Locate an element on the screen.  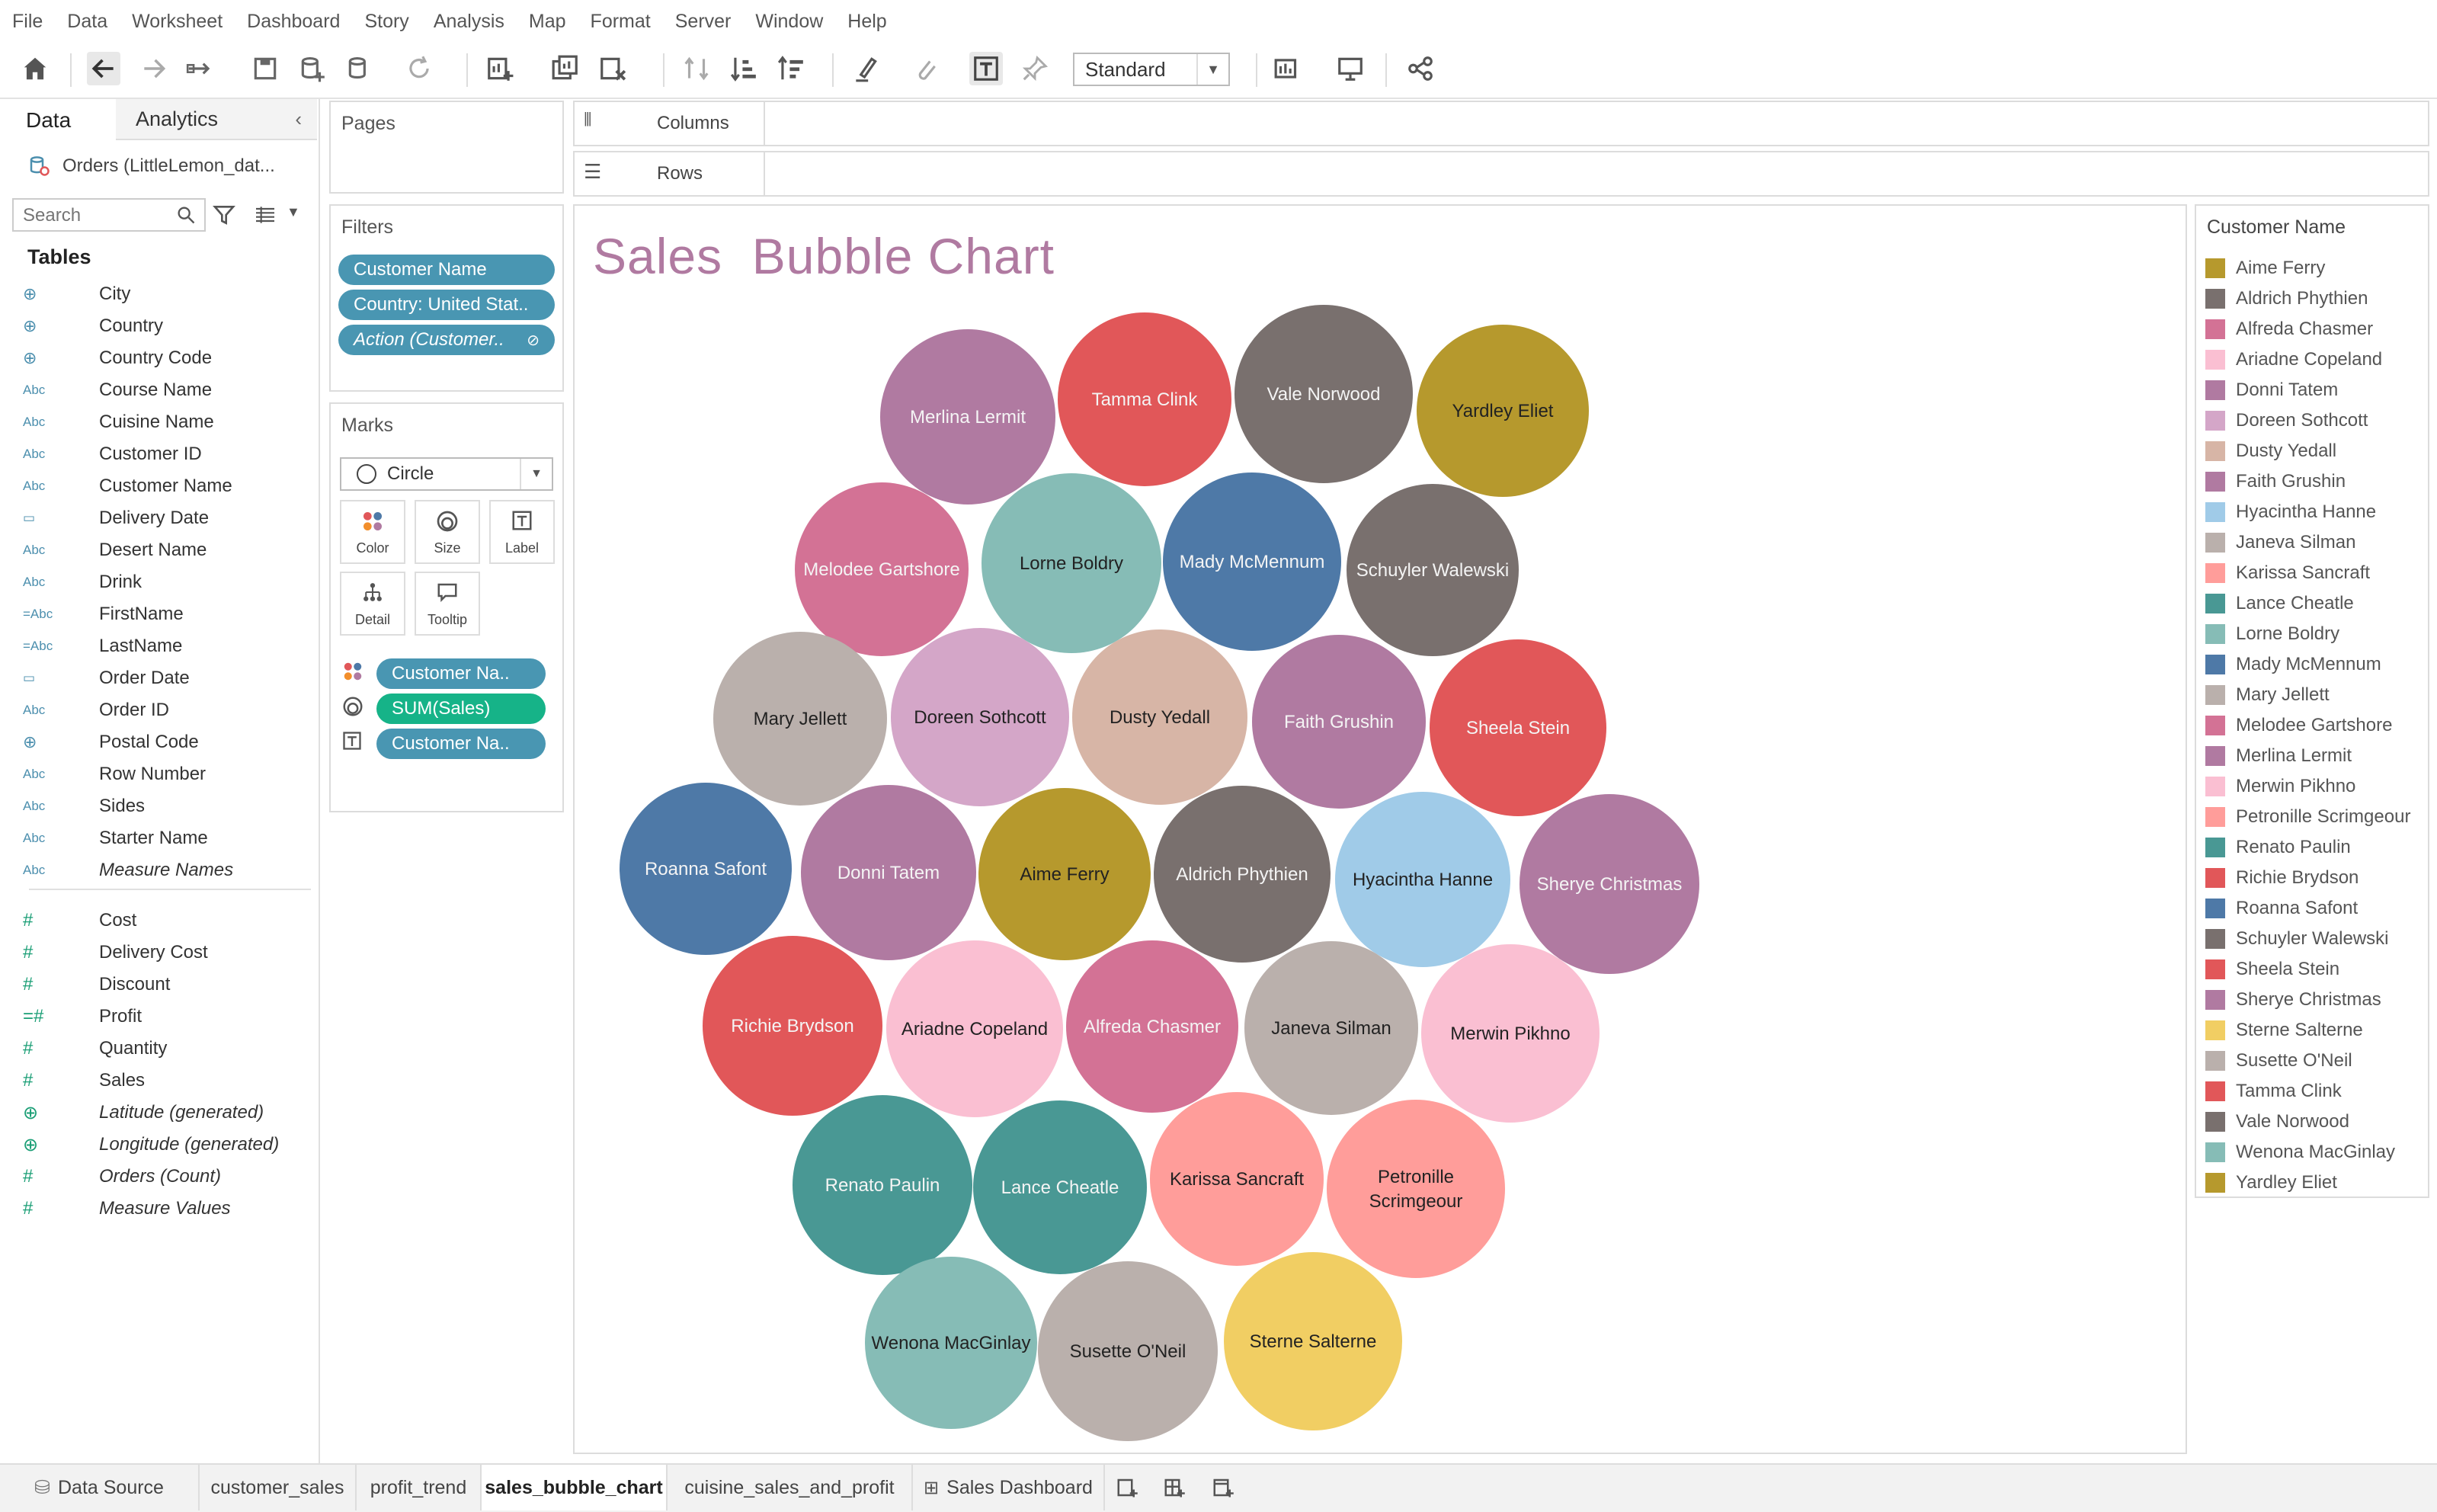
filter-pill-customer-name: Customer Name is located at coordinates (446, 270).